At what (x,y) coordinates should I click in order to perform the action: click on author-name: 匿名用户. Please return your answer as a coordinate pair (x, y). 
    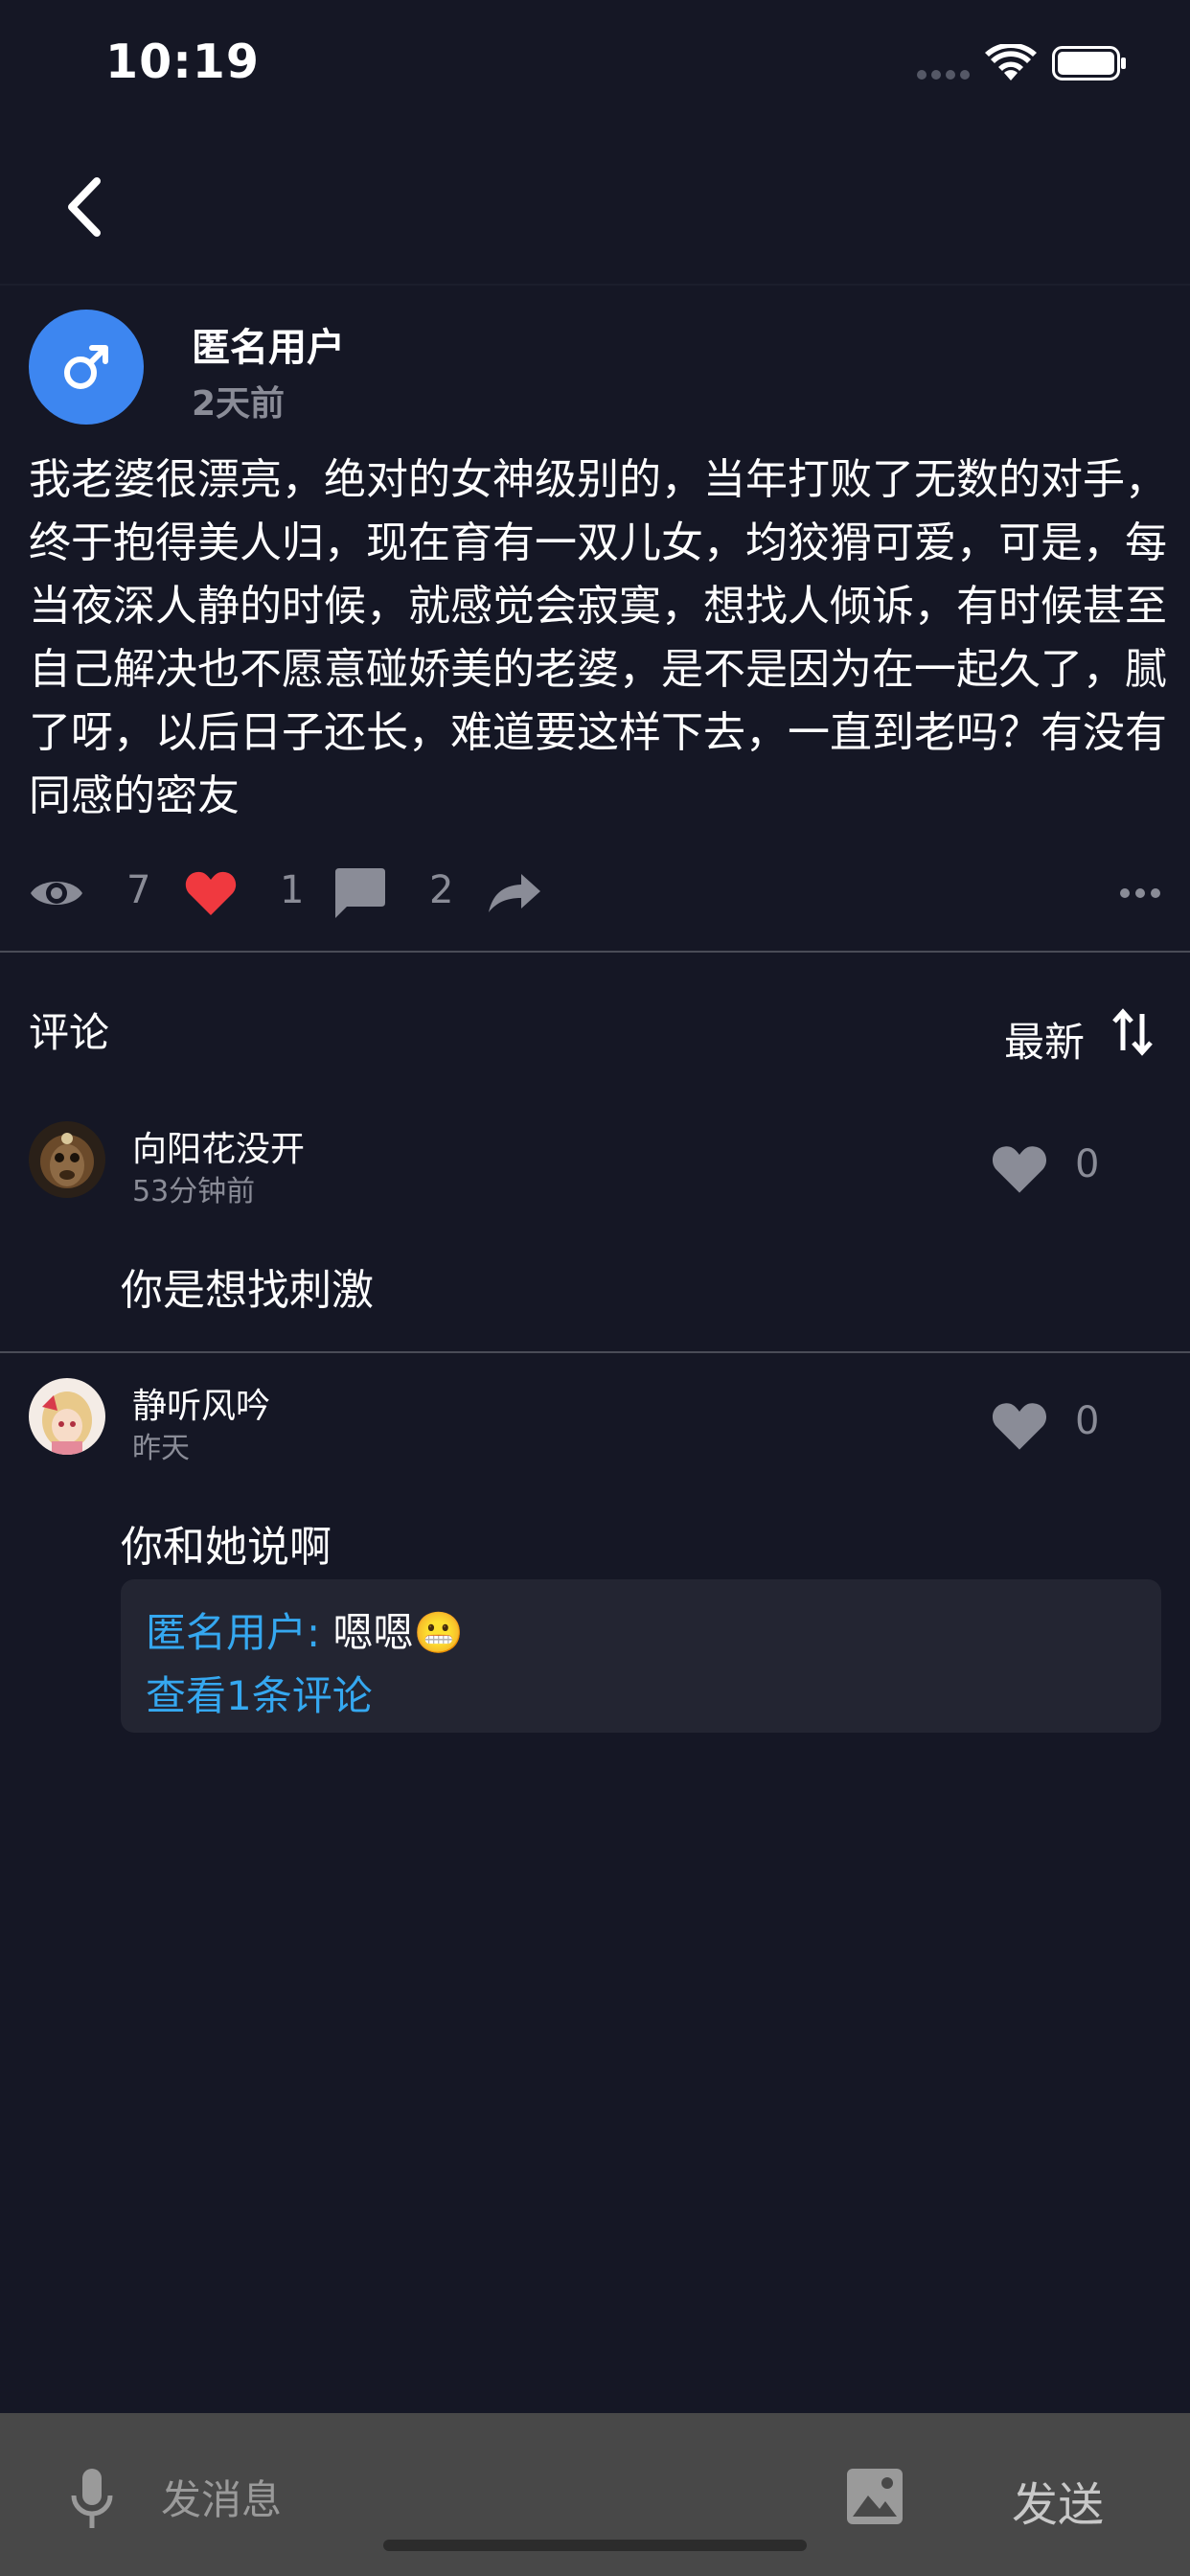
    Looking at the image, I should click on (269, 344).